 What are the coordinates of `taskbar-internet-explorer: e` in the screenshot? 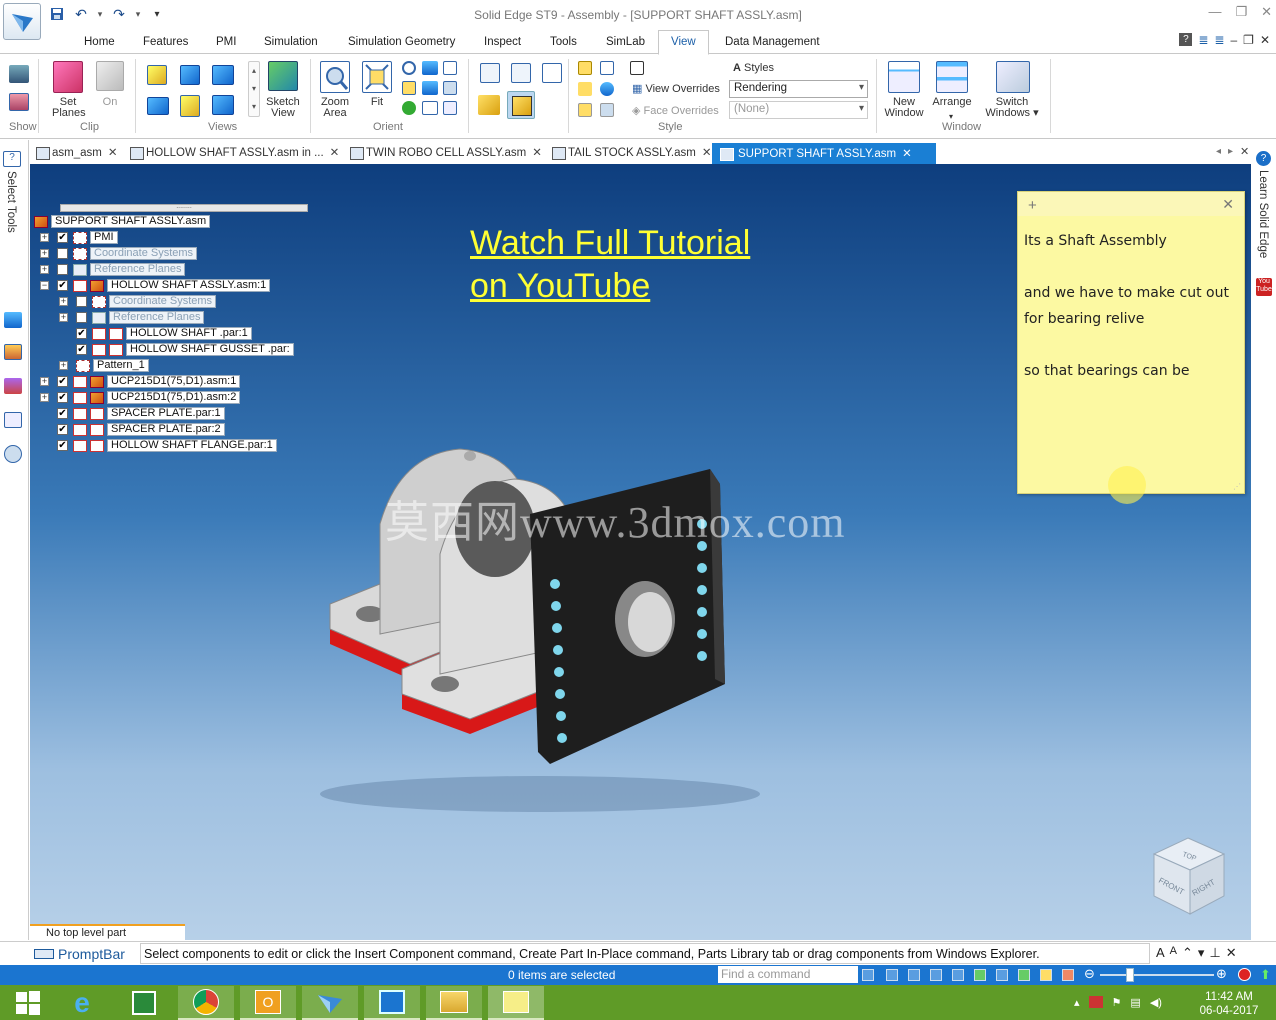 It's located at (82, 1003).